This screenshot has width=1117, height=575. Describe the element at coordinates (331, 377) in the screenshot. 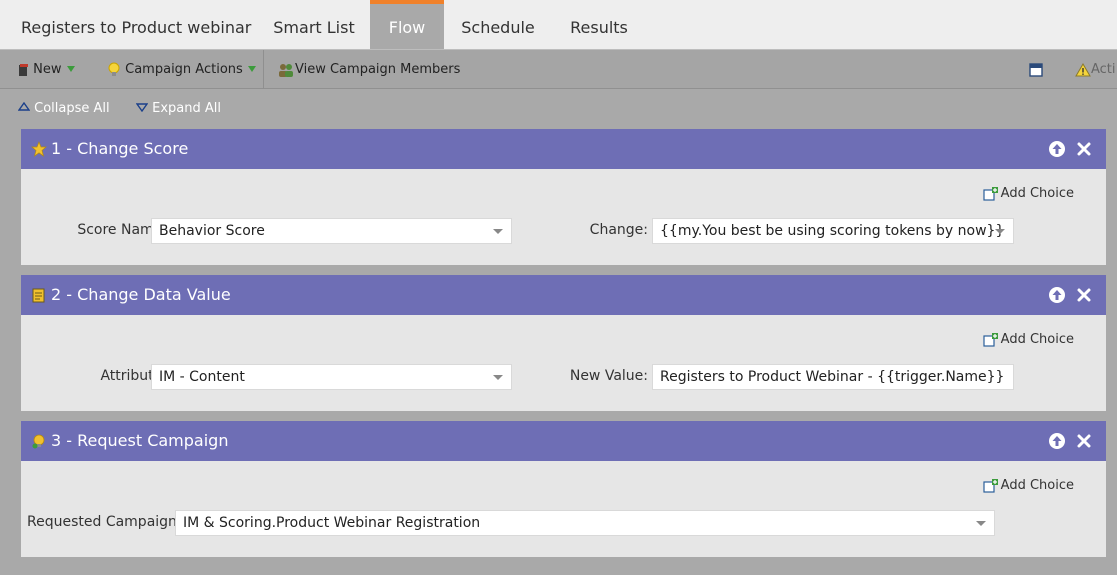

I see `attribute-select: IM - Content` at that location.